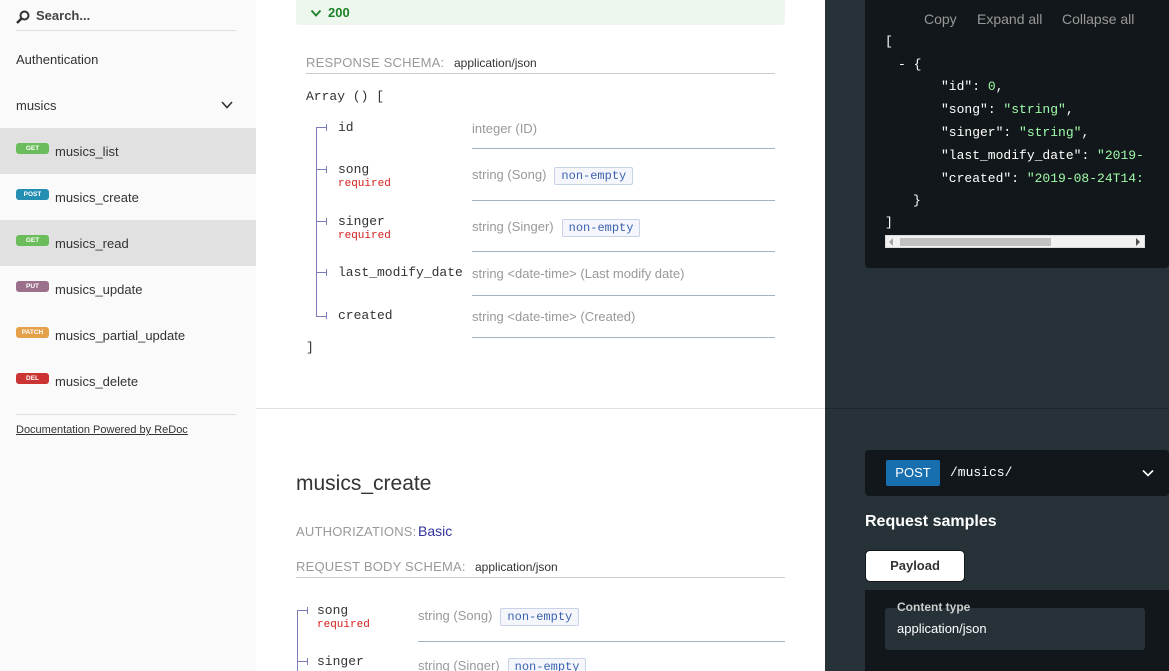 The width and height of the screenshot is (1169, 671). I want to click on sidebar-item-label: musics_list, so click(87, 151).